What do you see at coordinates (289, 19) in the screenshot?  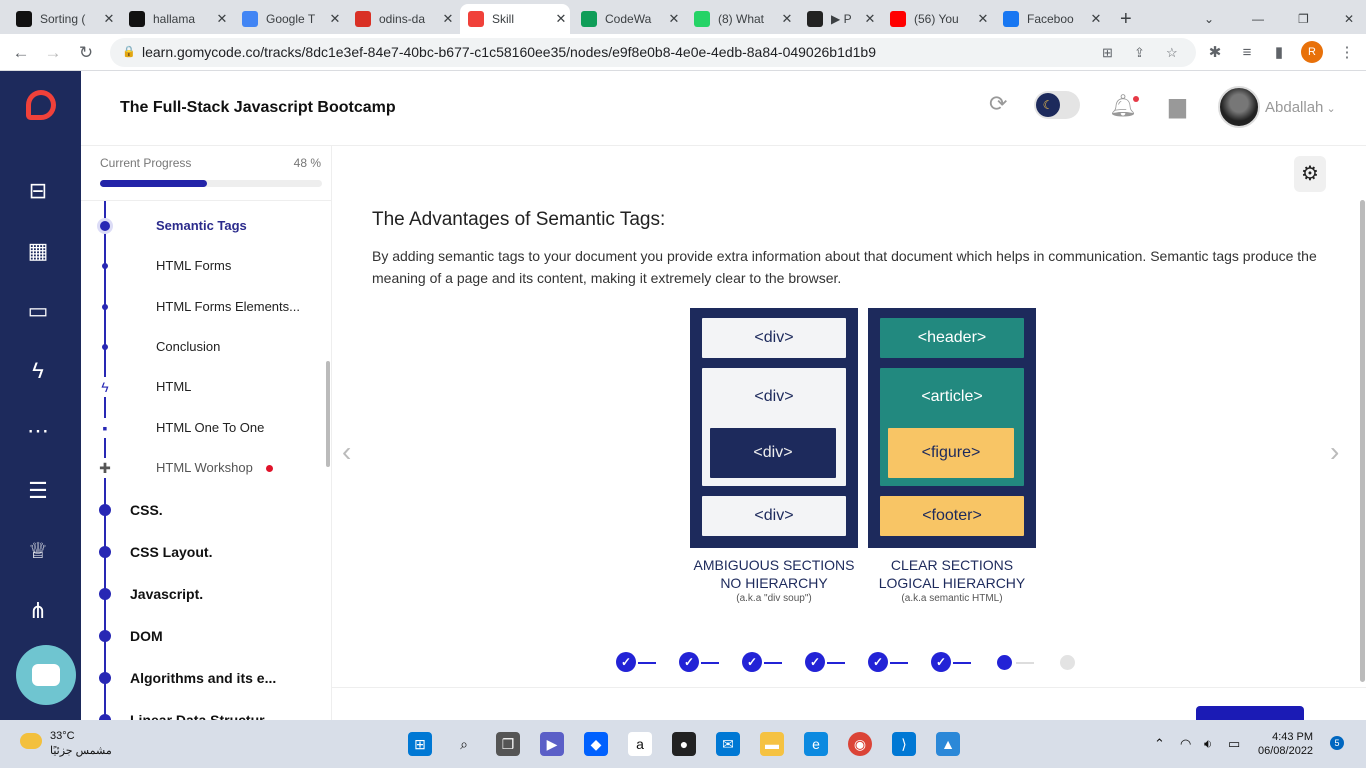 I see `browser-tab: Google T ✕` at bounding box center [289, 19].